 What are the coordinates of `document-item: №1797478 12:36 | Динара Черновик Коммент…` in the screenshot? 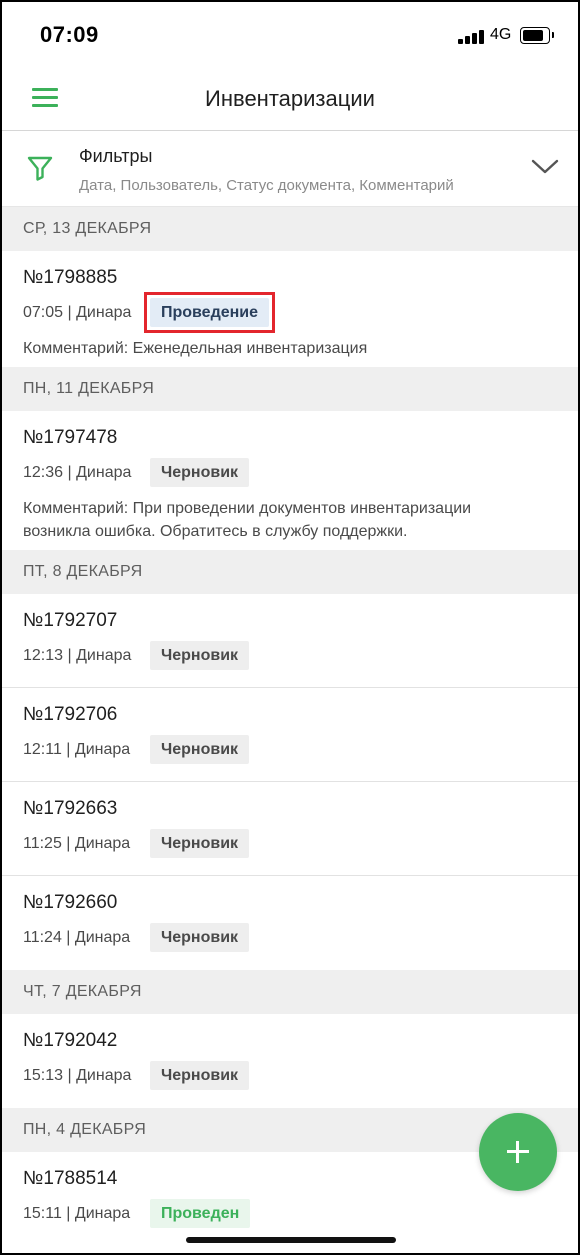 It's located at (290, 480).